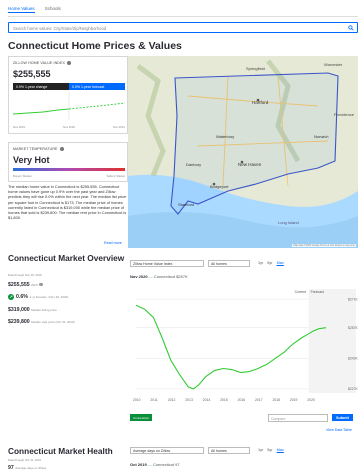 This screenshot has height=472, width=361. Describe the element at coordinates (25, 275) in the screenshot. I see `overview-date: Data through Nov 30, 2019` at that location.